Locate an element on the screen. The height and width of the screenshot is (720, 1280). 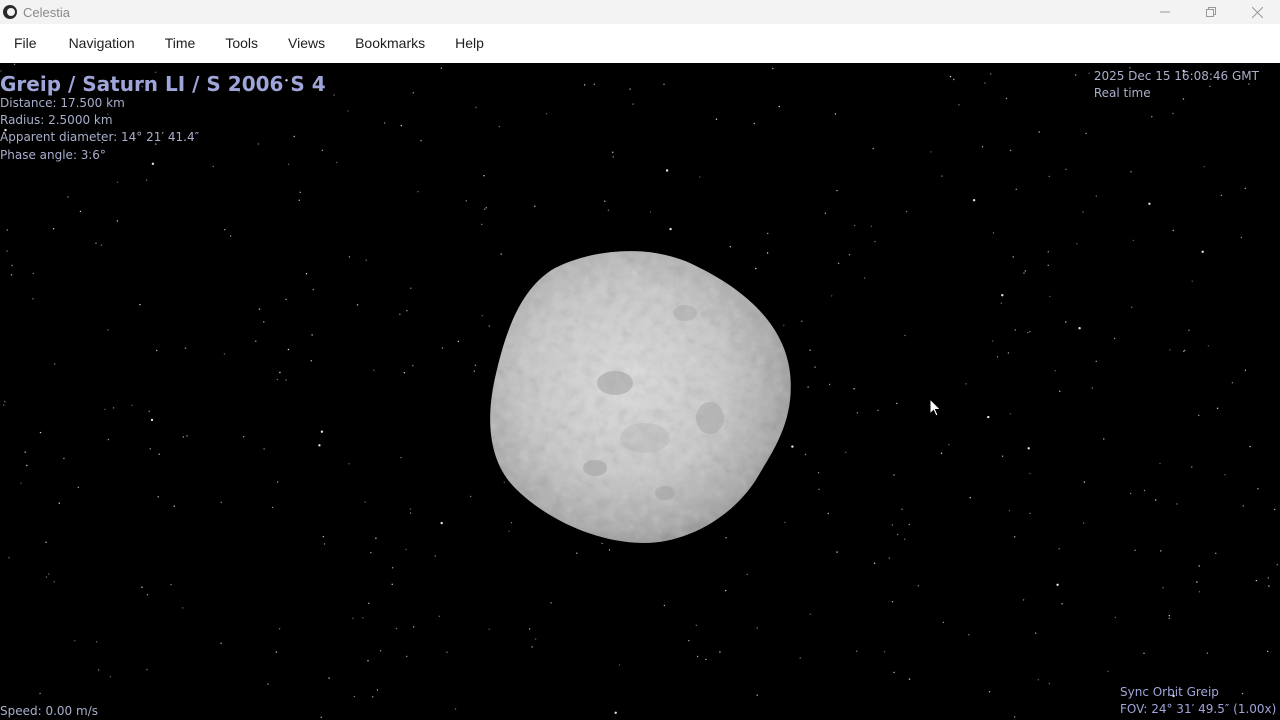
speed-readout: Speed: 0.00 m/s is located at coordinates (49, 711).